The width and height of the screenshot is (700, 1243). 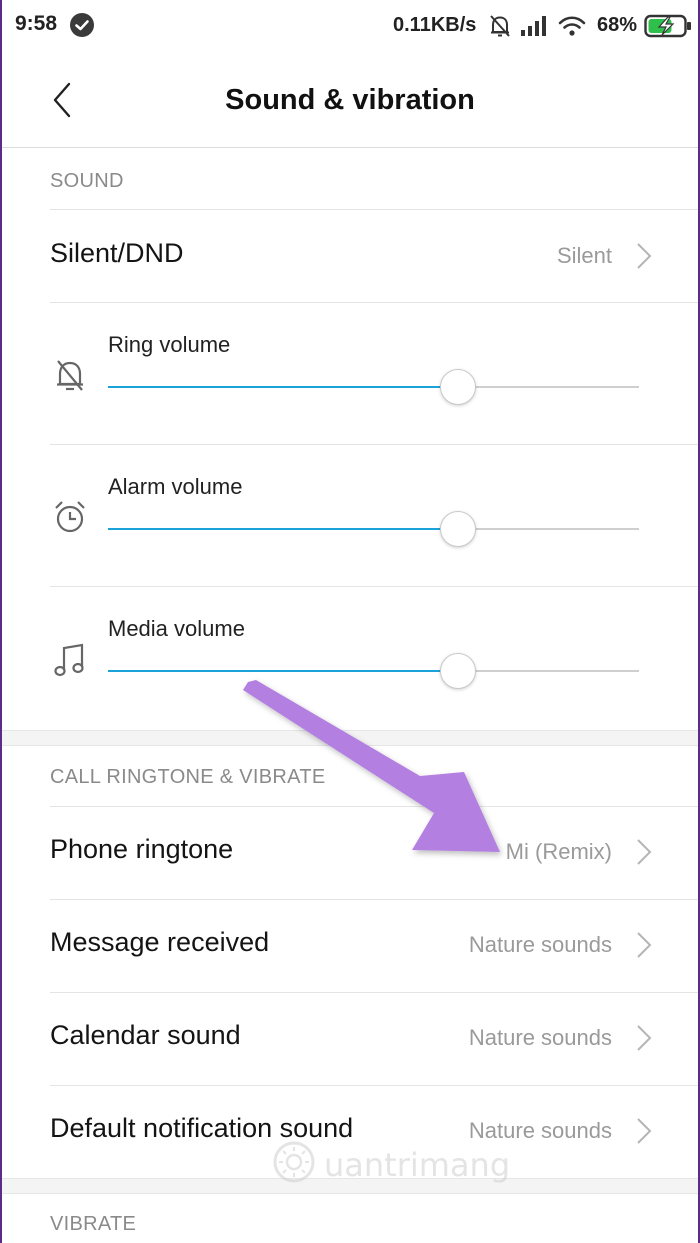 What do you see at coordinates (188, 777) in the screenshot?
I see `section-header-call-ringtone: CALL RINGTONE & VIBRATE` at bounding box center [188, 777].